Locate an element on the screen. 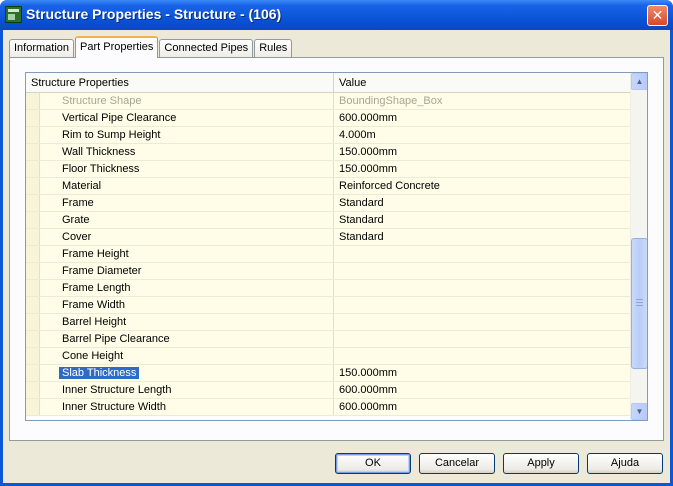 Image resolution: width=673 pixels, height=486 pixels. column-header-value: Value is located at coordinates (482, 83).